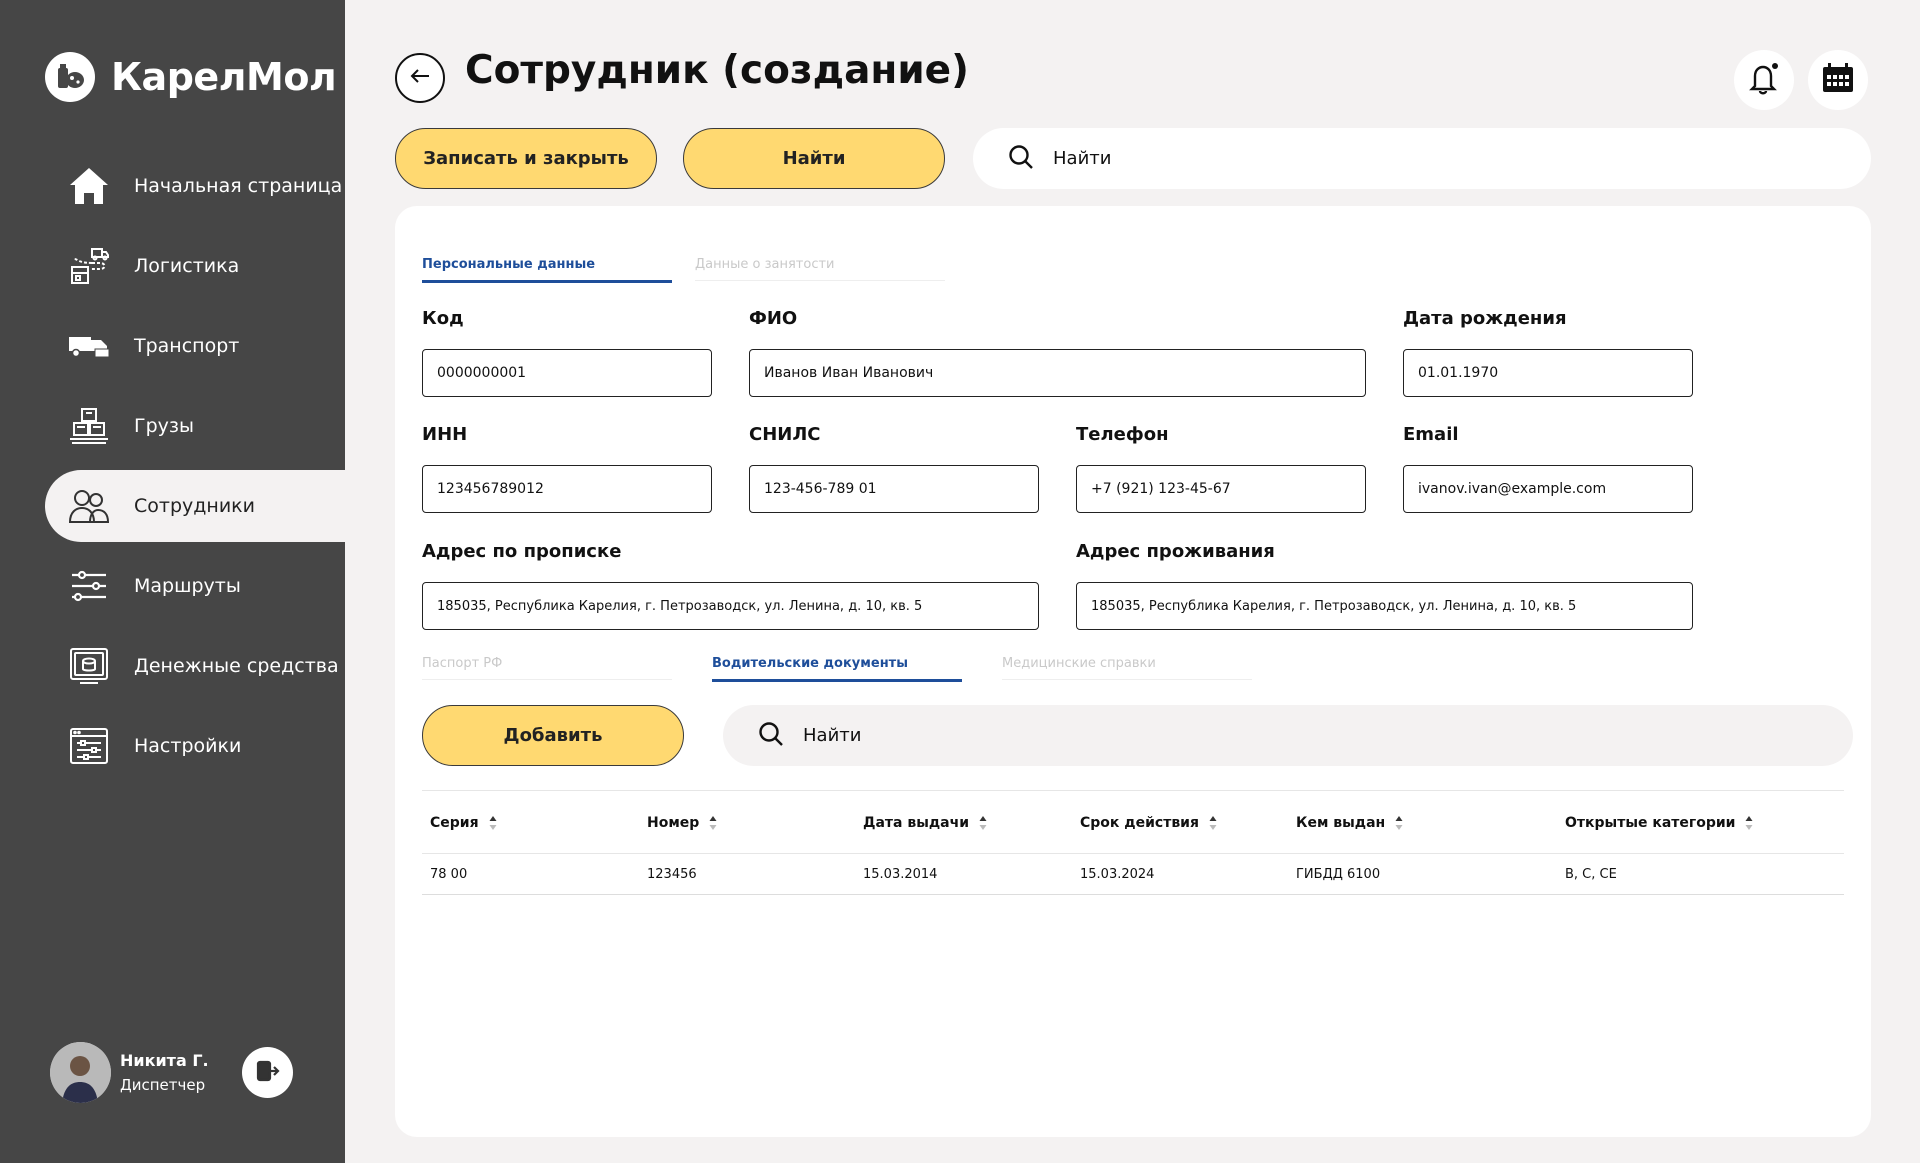  I want to click on sidebar-item-logistics: Логистика, so click(195, 266).